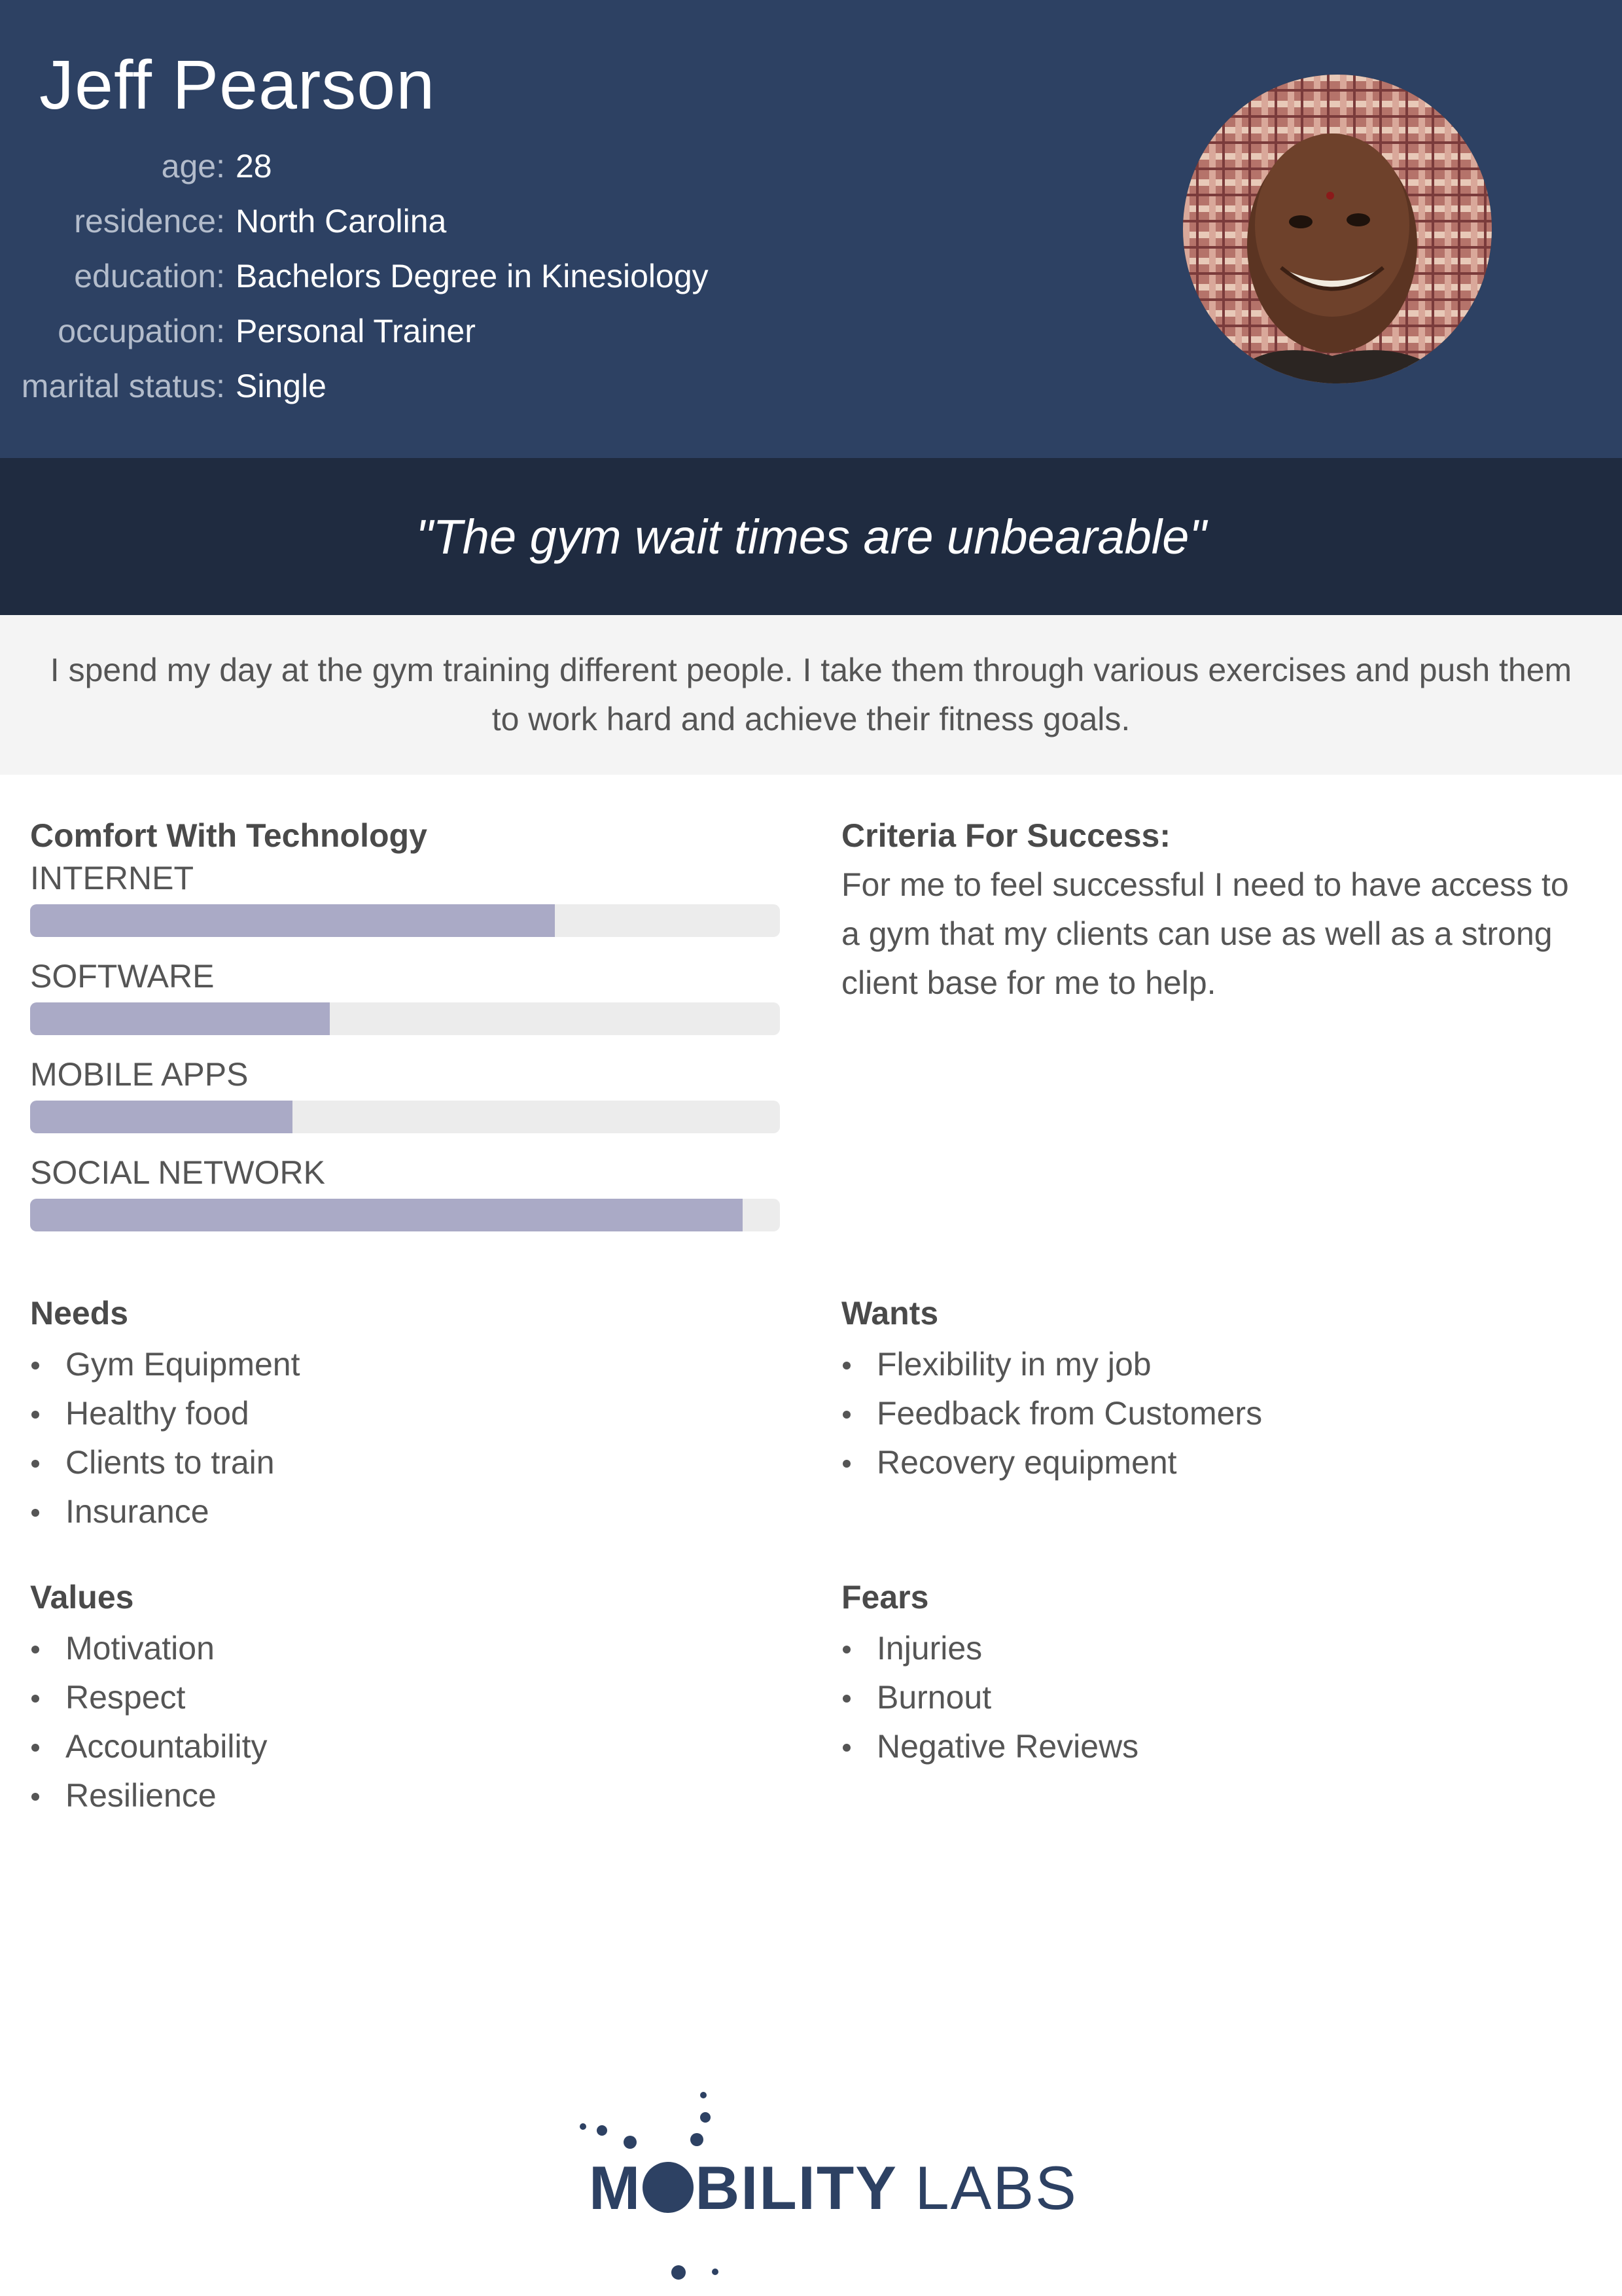  What do you see at coordinates (165, 1413) in the screenshot?
I see `list-item: Healthy food` at bounding box center [165, 1413].